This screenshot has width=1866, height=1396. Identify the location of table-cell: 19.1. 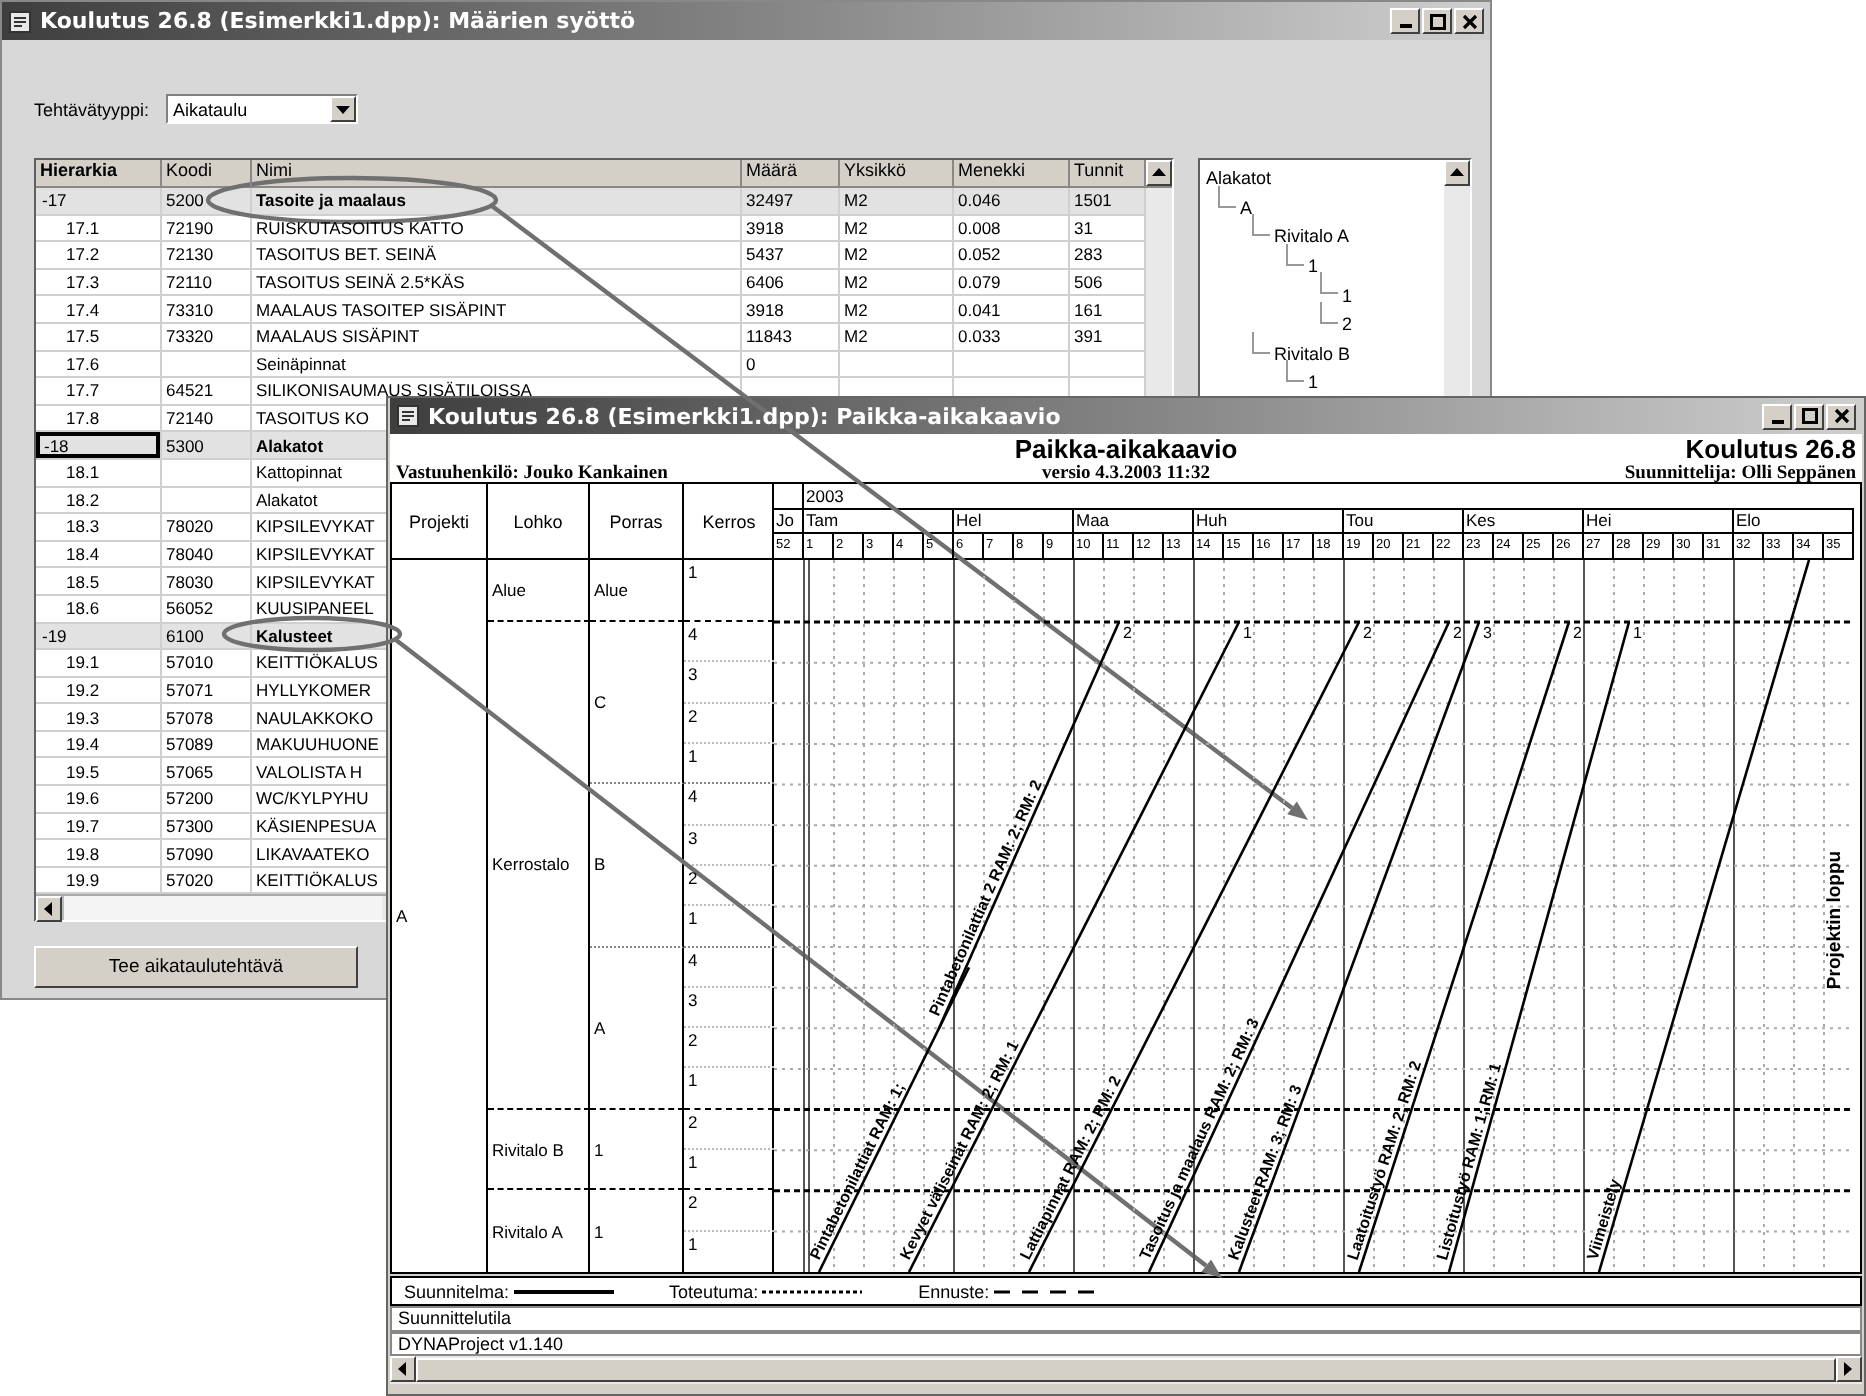
(98, 663).